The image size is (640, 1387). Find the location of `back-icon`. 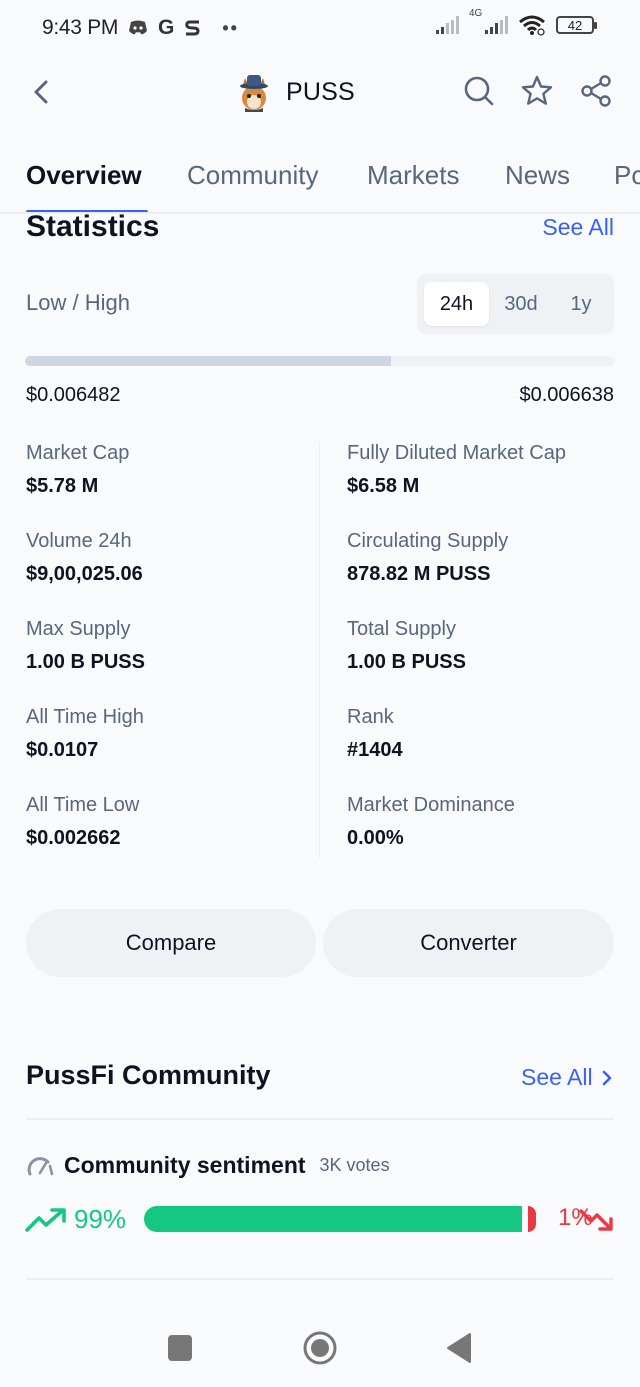

back-icon is located at coordinates (42, 92).